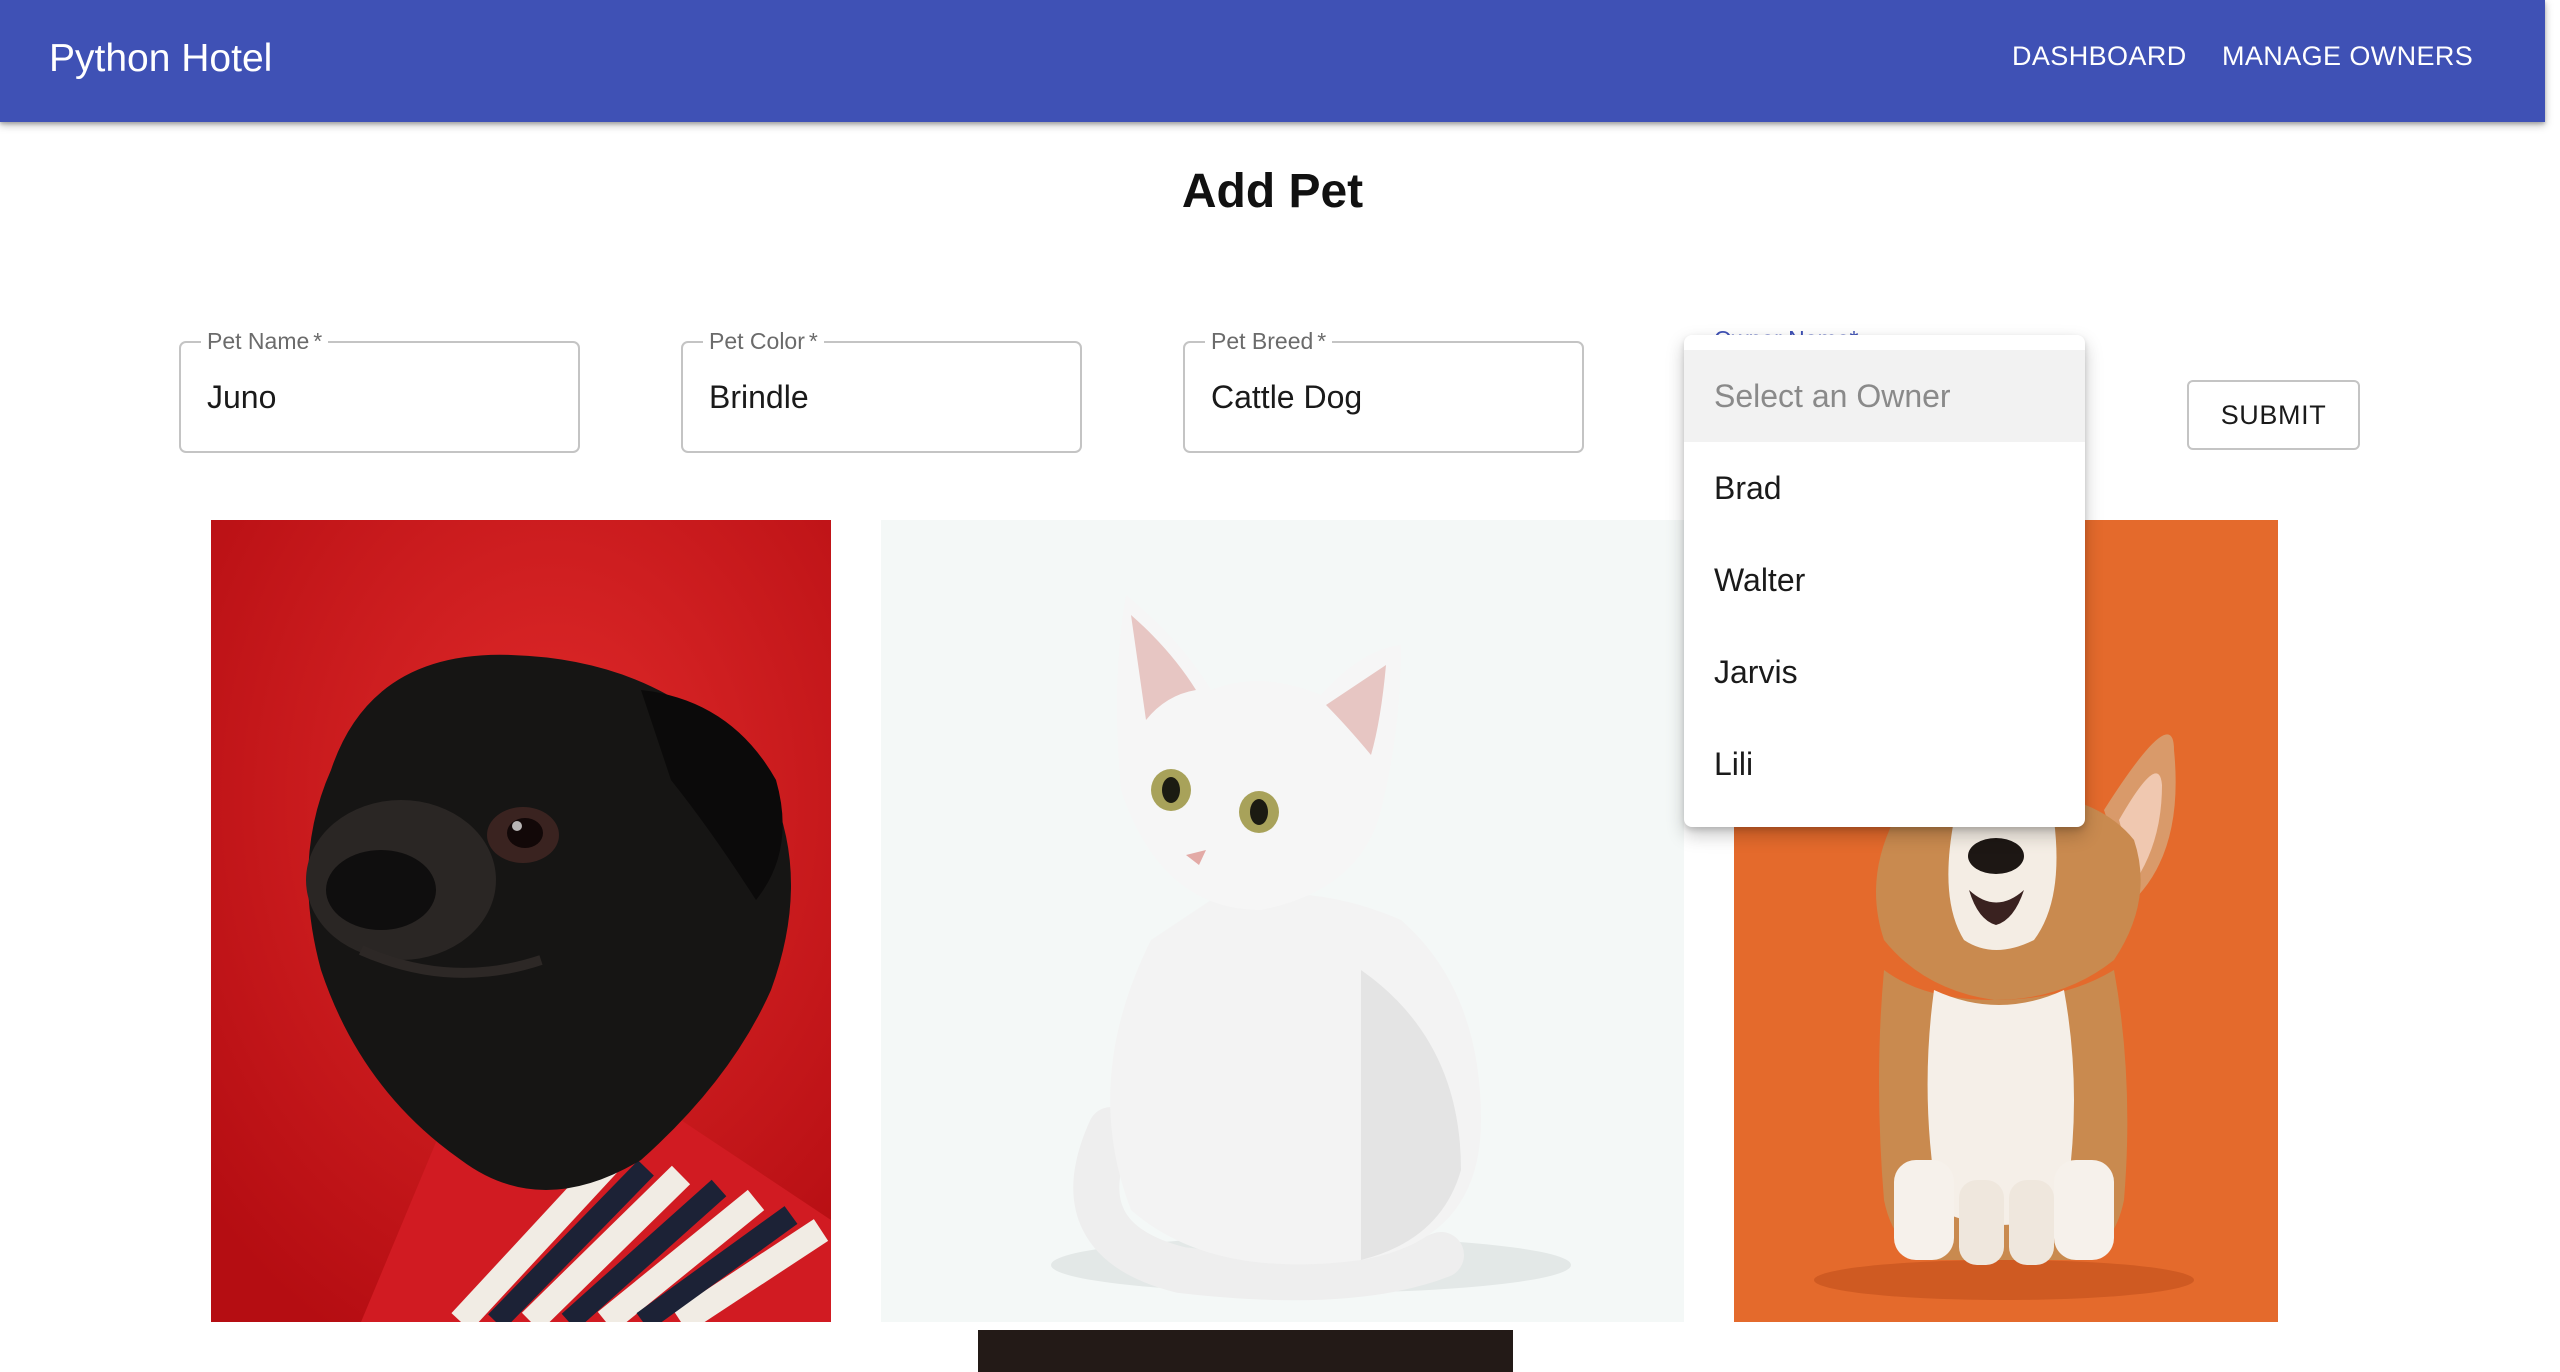  Describe the element at coordinates (1884, 488) in the screenshot. I see `owner-option-brad: Brad` at that location.